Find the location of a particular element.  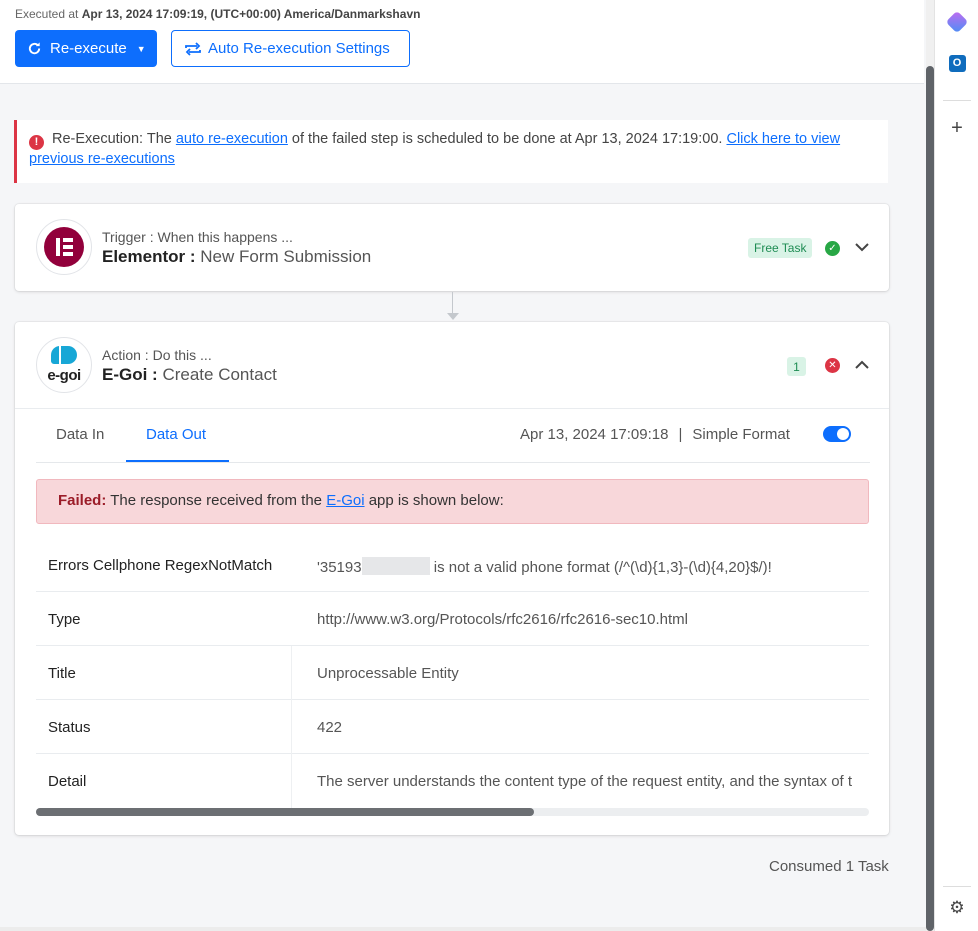

elementor-logo is located at coordinates (64, 247).